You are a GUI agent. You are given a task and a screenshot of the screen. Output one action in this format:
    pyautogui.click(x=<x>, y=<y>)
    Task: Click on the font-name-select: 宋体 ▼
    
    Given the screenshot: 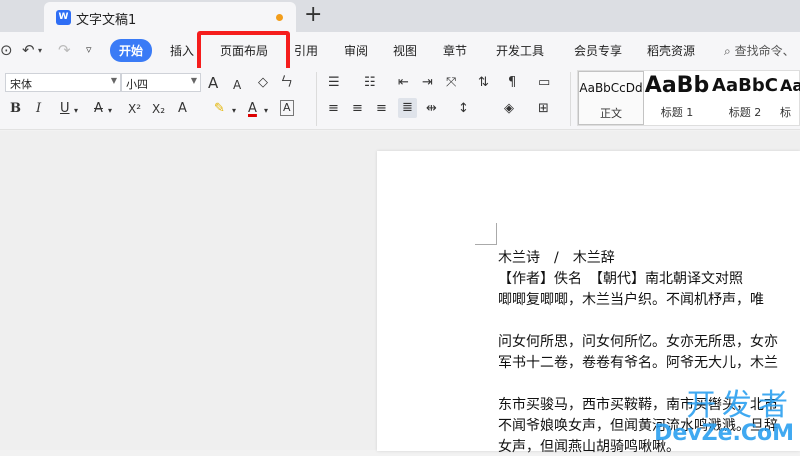 What is the action you would take?
    pyautogui.click(x=63, y=82)
    